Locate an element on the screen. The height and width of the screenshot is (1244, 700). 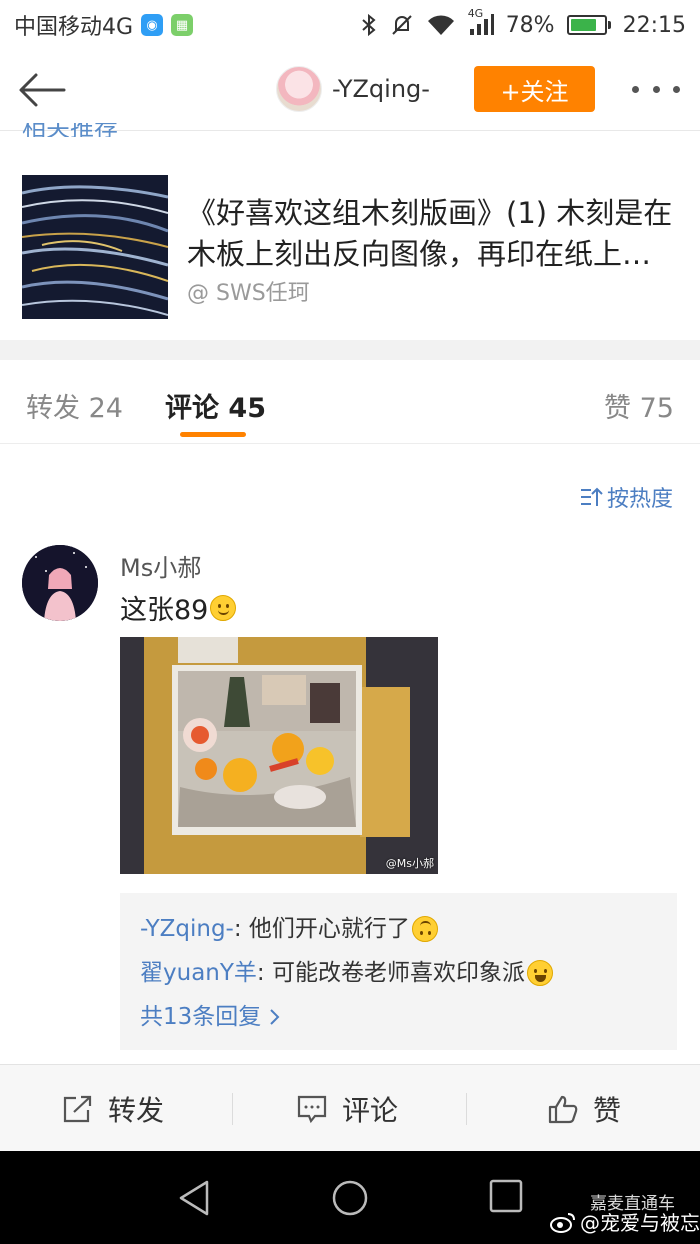
share-icon is located at coordinates (77, 1108).